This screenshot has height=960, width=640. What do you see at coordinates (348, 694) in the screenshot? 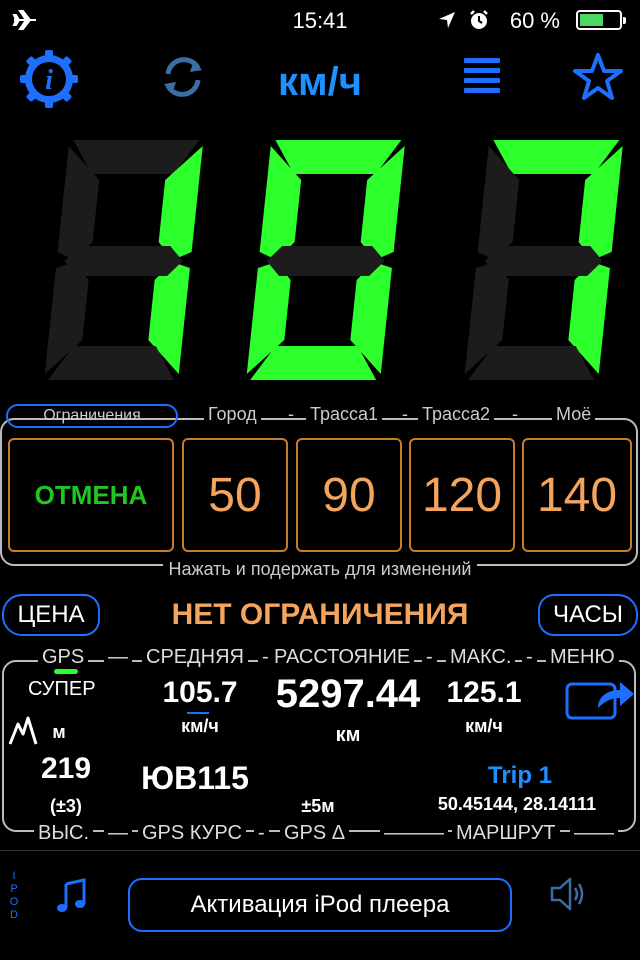
I see `distance-value: 5297.44` at bounding box center [348, 694].